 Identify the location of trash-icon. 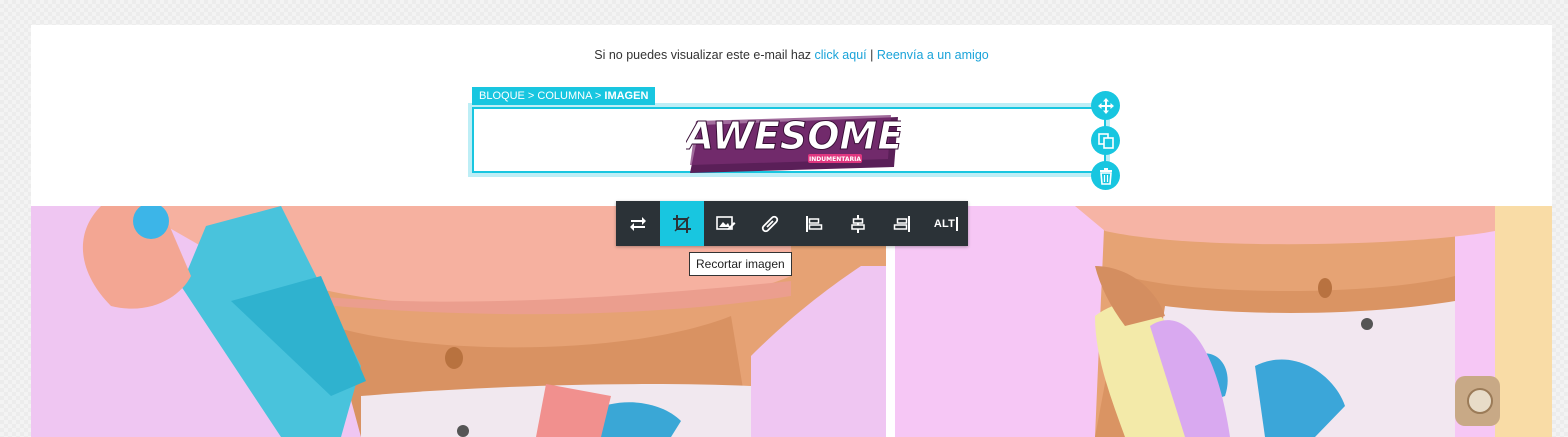
(1105, 176).